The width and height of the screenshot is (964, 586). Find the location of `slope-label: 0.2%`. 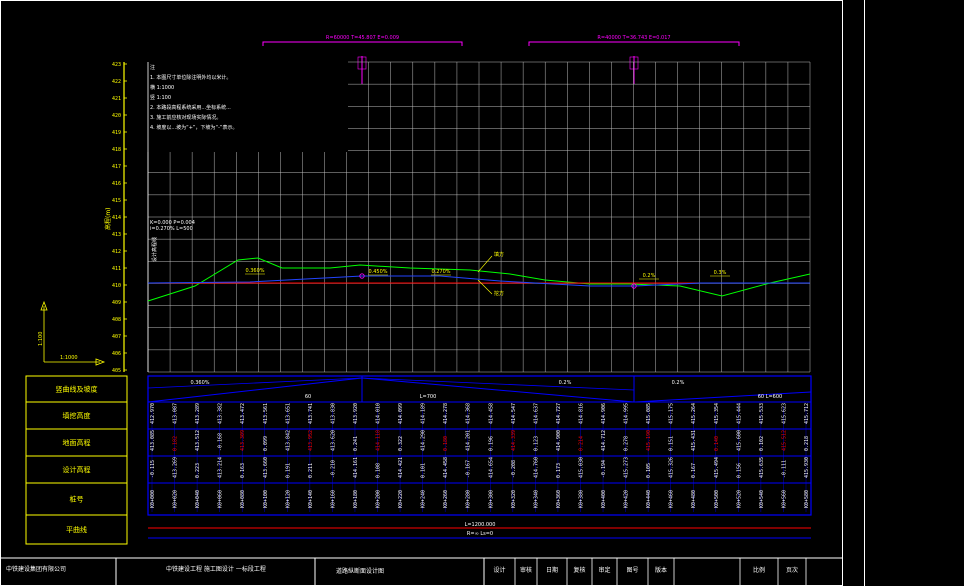

slope-label: 0.2% is located at coordinates (649, 276).